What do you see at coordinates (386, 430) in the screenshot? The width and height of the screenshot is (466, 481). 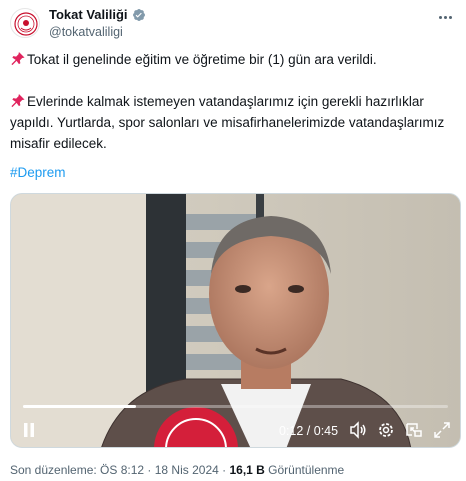 I see `settings-icon` at bounding box center [386, 430].